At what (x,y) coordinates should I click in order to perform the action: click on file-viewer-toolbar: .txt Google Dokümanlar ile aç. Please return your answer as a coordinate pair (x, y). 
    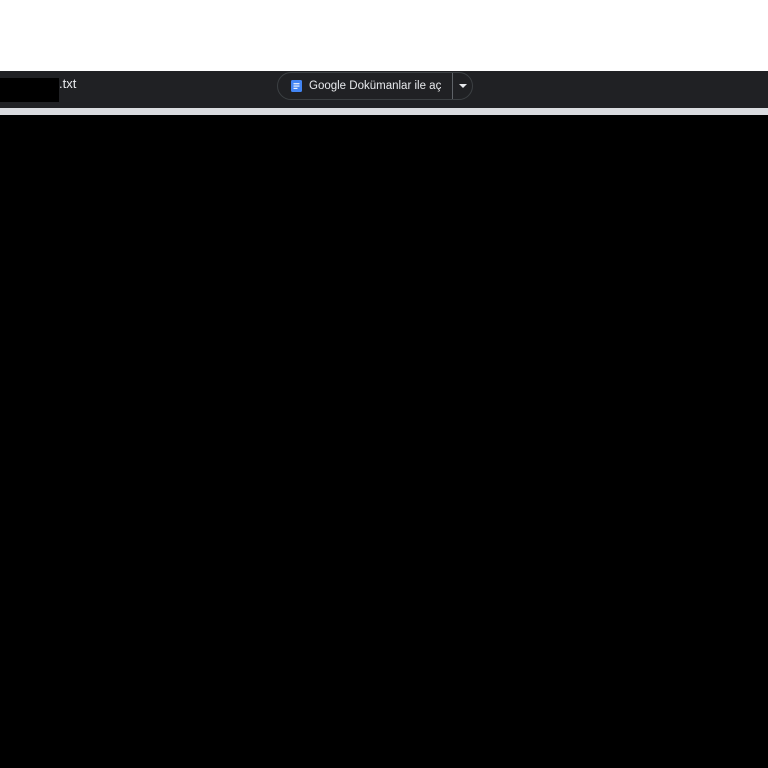
    Looking at the image, I should click on (384, 89).